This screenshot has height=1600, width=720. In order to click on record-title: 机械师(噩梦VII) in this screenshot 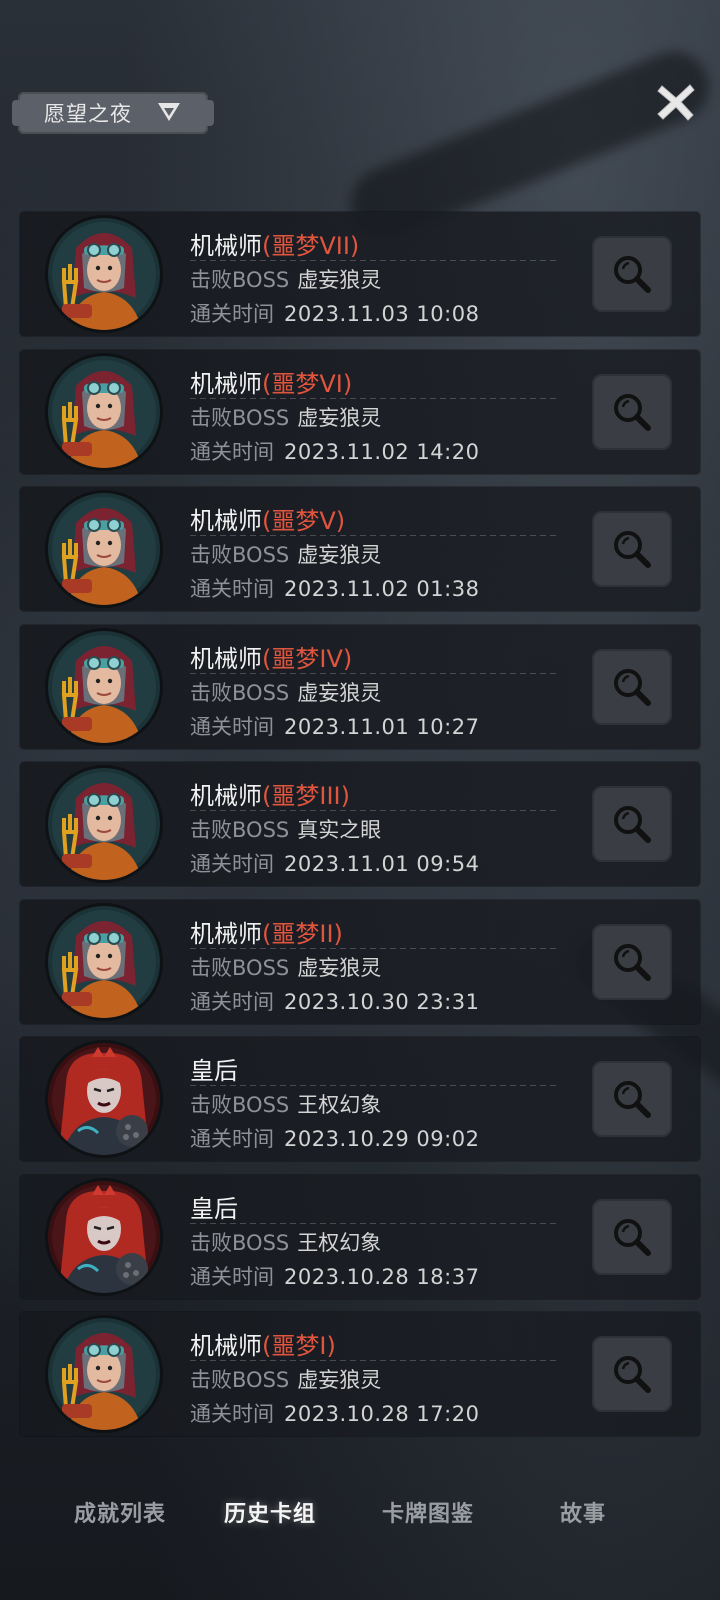, I will do `click(274, 243)`.